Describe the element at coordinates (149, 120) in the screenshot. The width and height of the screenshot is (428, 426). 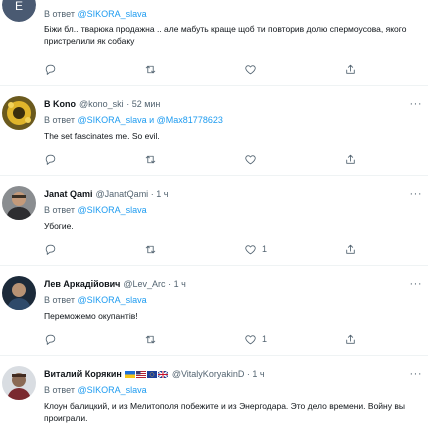
I see `reply-to-link: @SIKORA_slava и @Max81778623` at that location.